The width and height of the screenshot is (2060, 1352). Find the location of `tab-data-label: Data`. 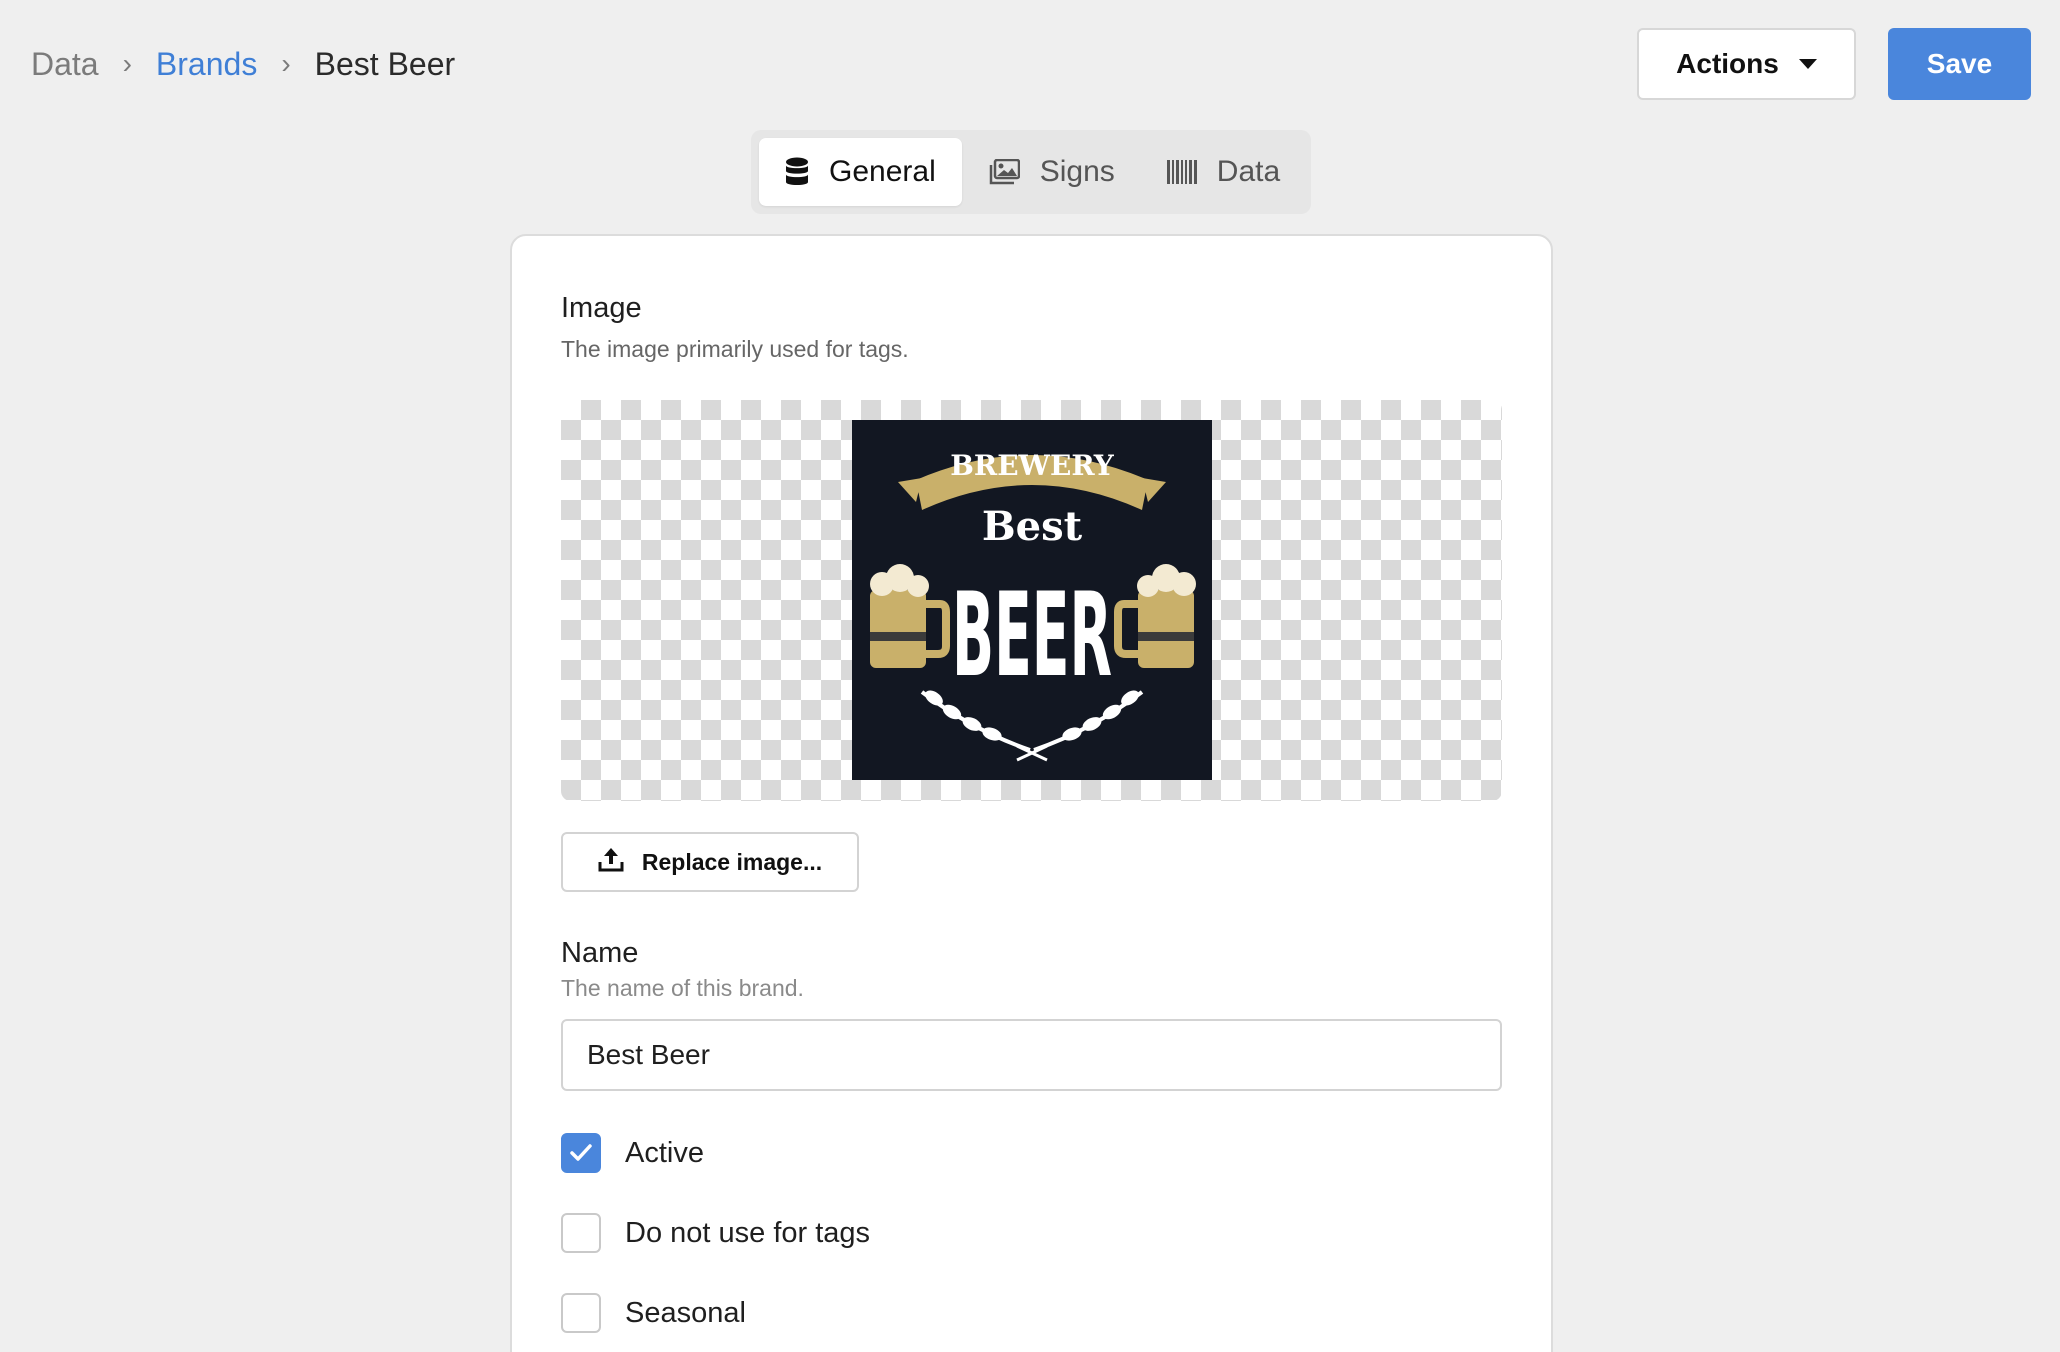

tab-data-label: Data is located at coordinates (1248, 171).